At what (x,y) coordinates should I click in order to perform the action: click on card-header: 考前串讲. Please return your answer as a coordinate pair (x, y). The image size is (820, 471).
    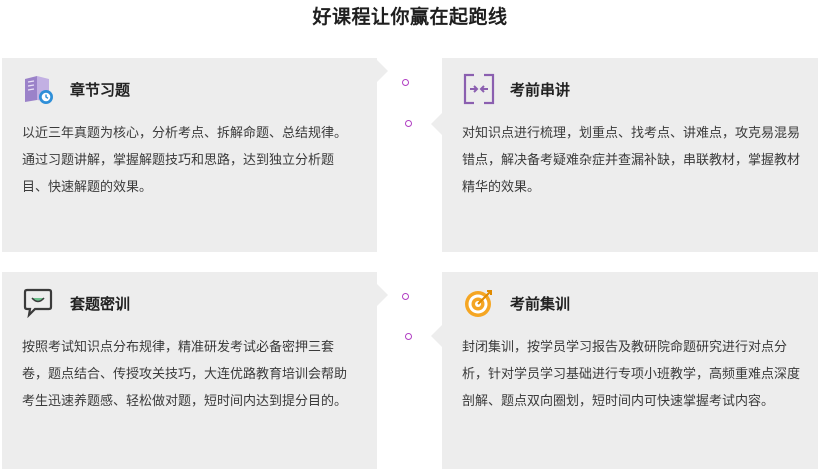
    Looking at the image, I should click on (516, 89).